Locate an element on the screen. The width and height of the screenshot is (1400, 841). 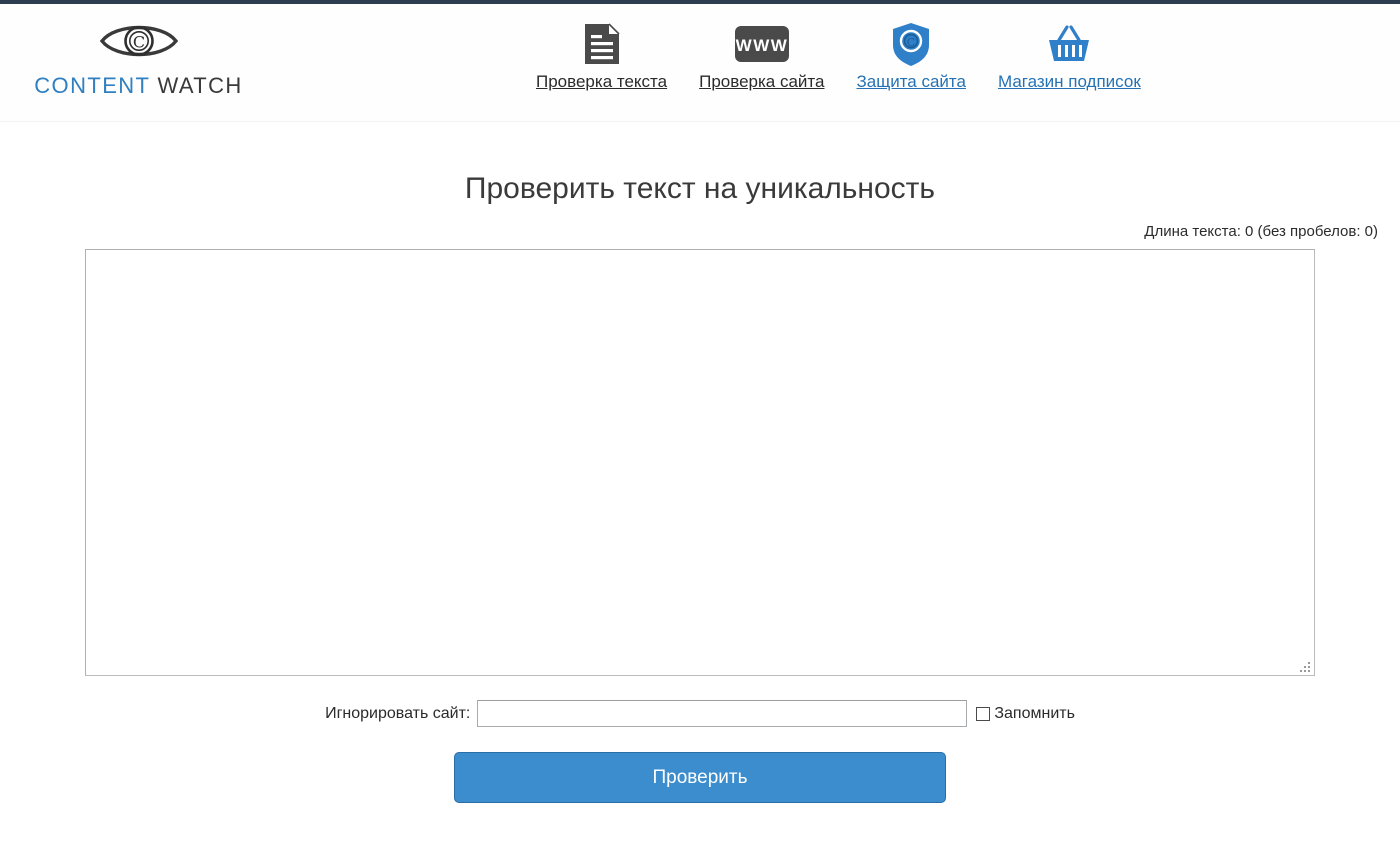
nav-item-text-check: Проверка текста is located at coordinates (601, 56).